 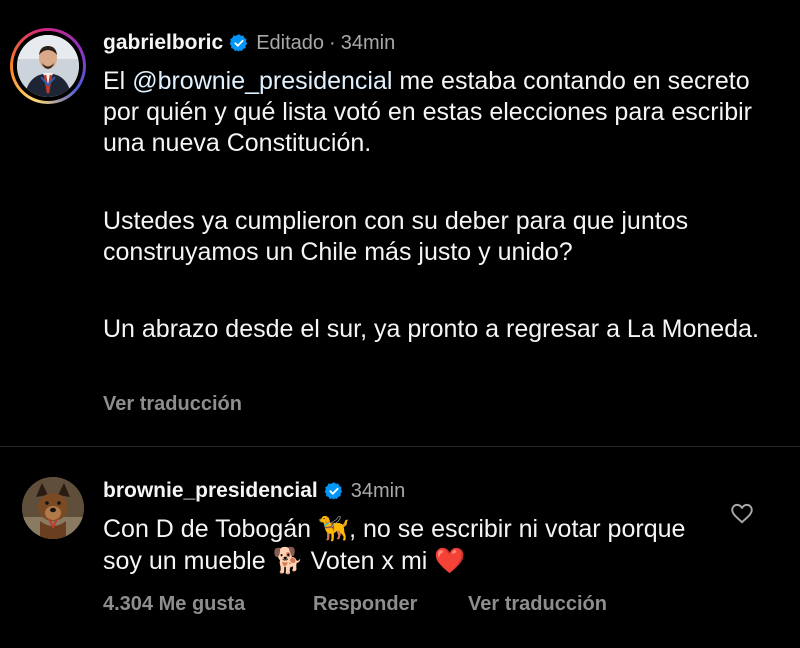 What do you see at coordinates (378, 490) in the screenshot?
I see `reply-timestamp: 34min` at bounding box center [378, 490].